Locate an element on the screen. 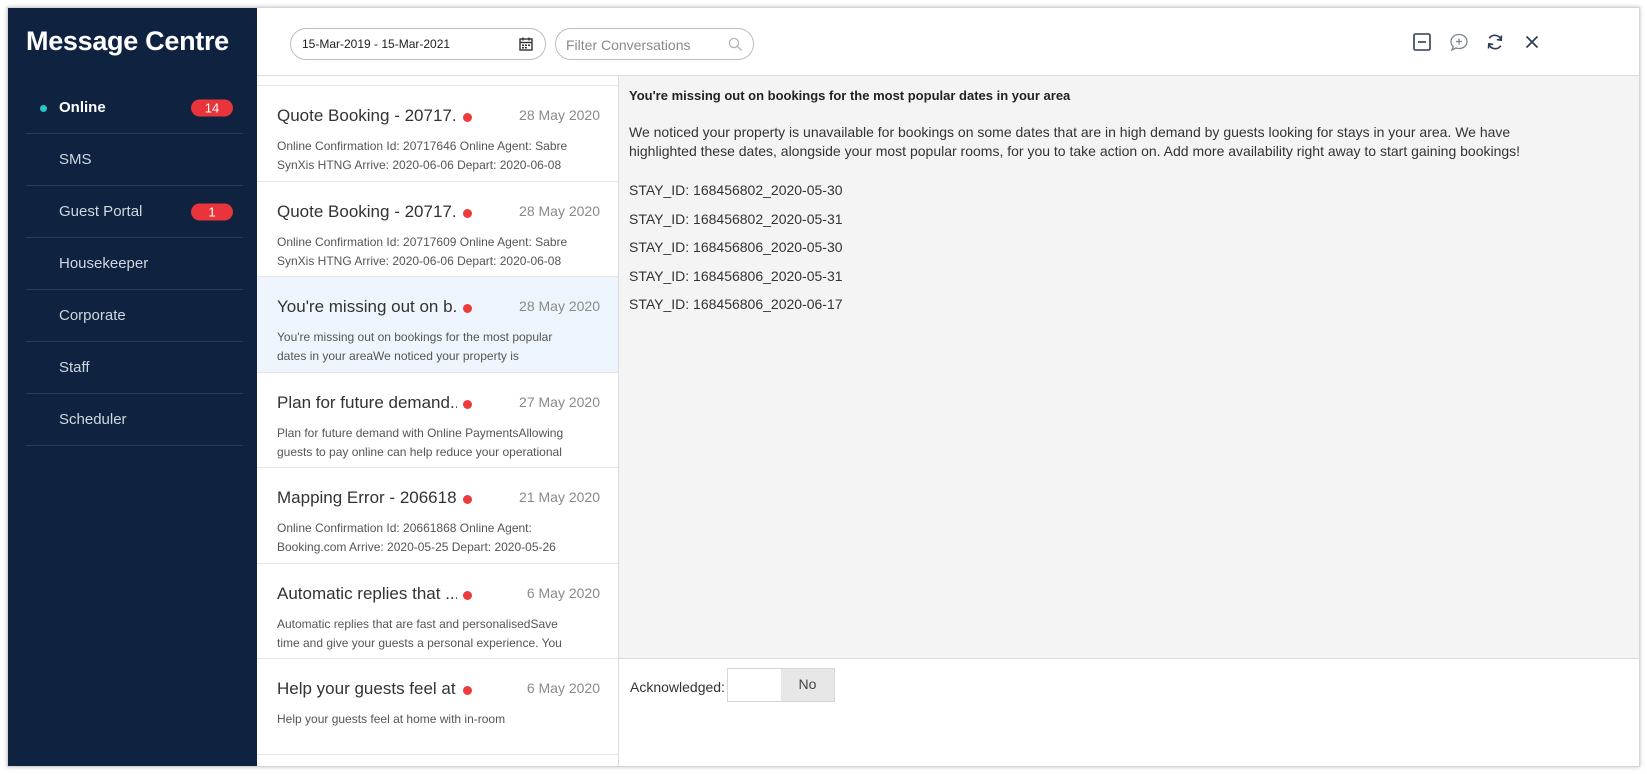 The height and width of the screenshot is (774, 1647). sidebar-item-label: Online is located at coordinates (82, 107).